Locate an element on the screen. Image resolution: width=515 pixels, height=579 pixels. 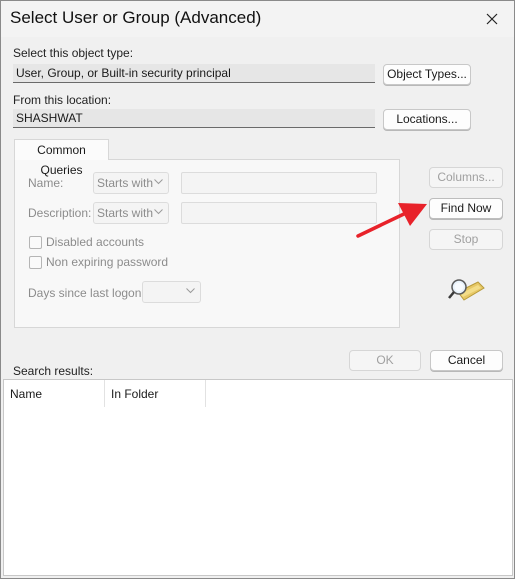
days-since-logon-label: Days since last logon: is located at coordinates (86, 293).